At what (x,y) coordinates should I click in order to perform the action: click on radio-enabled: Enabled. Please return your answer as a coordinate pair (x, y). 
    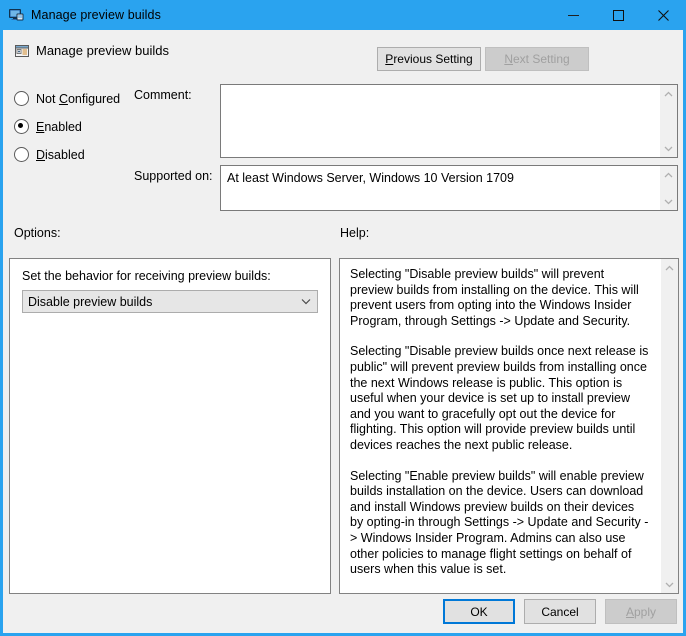
    Looking at the image, I should click on (48, 126).